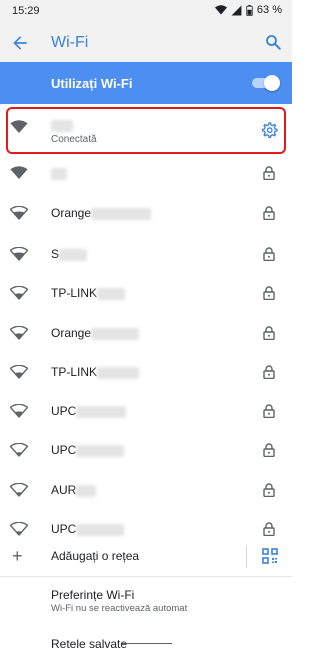 Image resolution: width=320 pixels, height=648 pixels. Describe the element at coordinates (17, 556) in the screenshot. I see `plus-icon: +` at that location.